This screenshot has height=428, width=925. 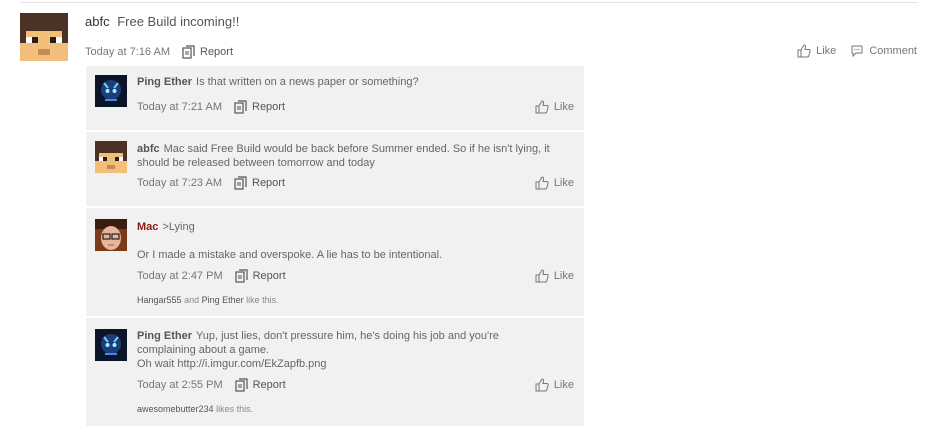 I want to click on main-post-report-button: Report, so click(x=207, y=52).